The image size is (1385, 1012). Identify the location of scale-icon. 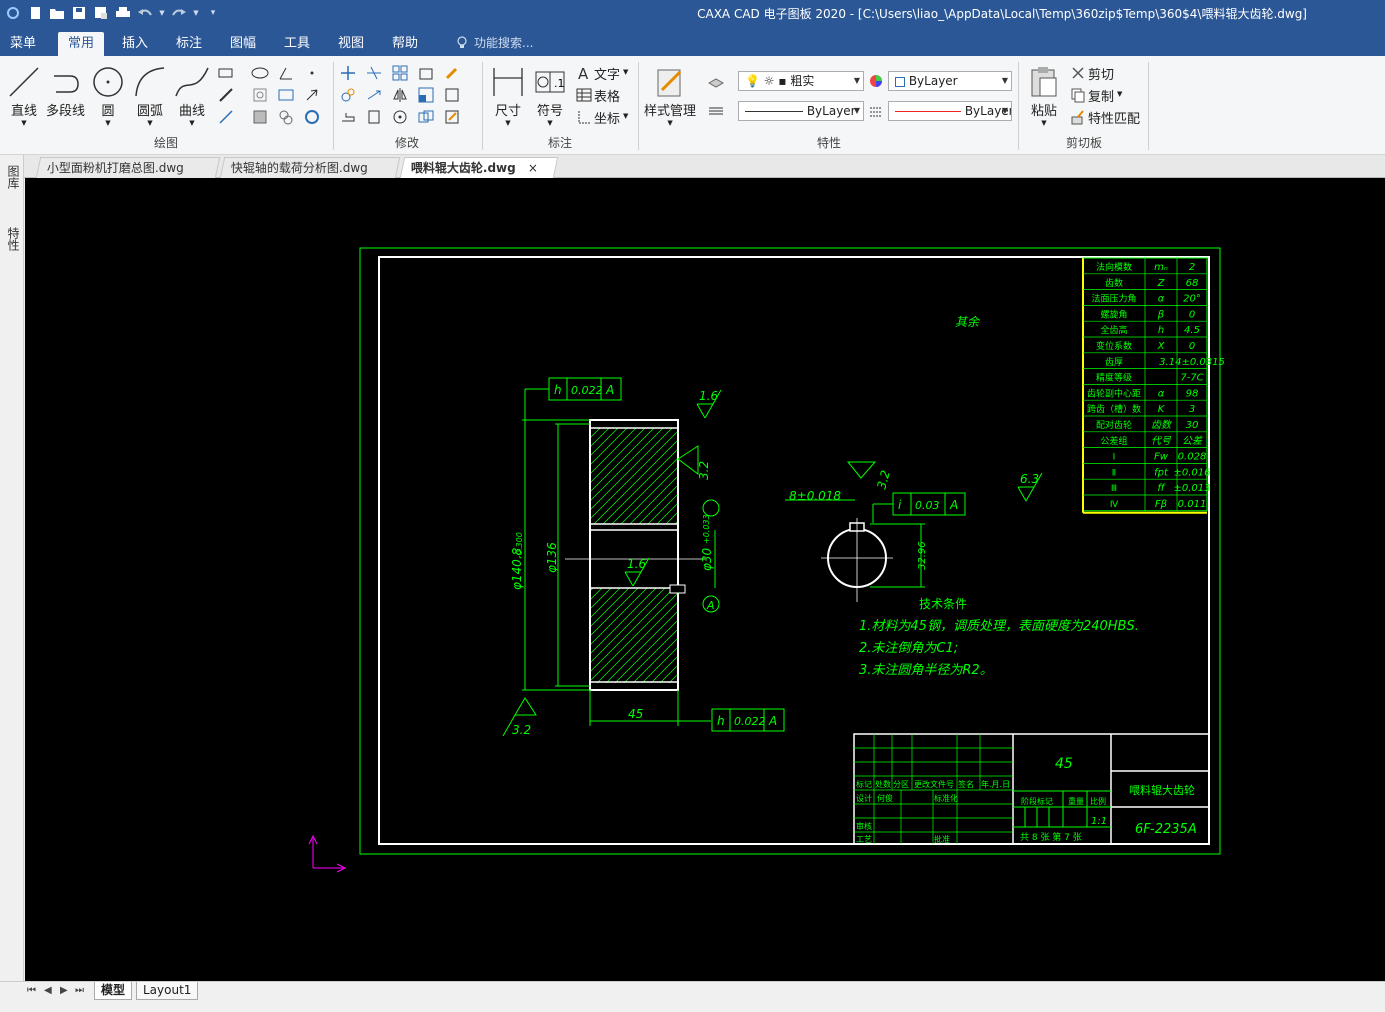
(426, 95).